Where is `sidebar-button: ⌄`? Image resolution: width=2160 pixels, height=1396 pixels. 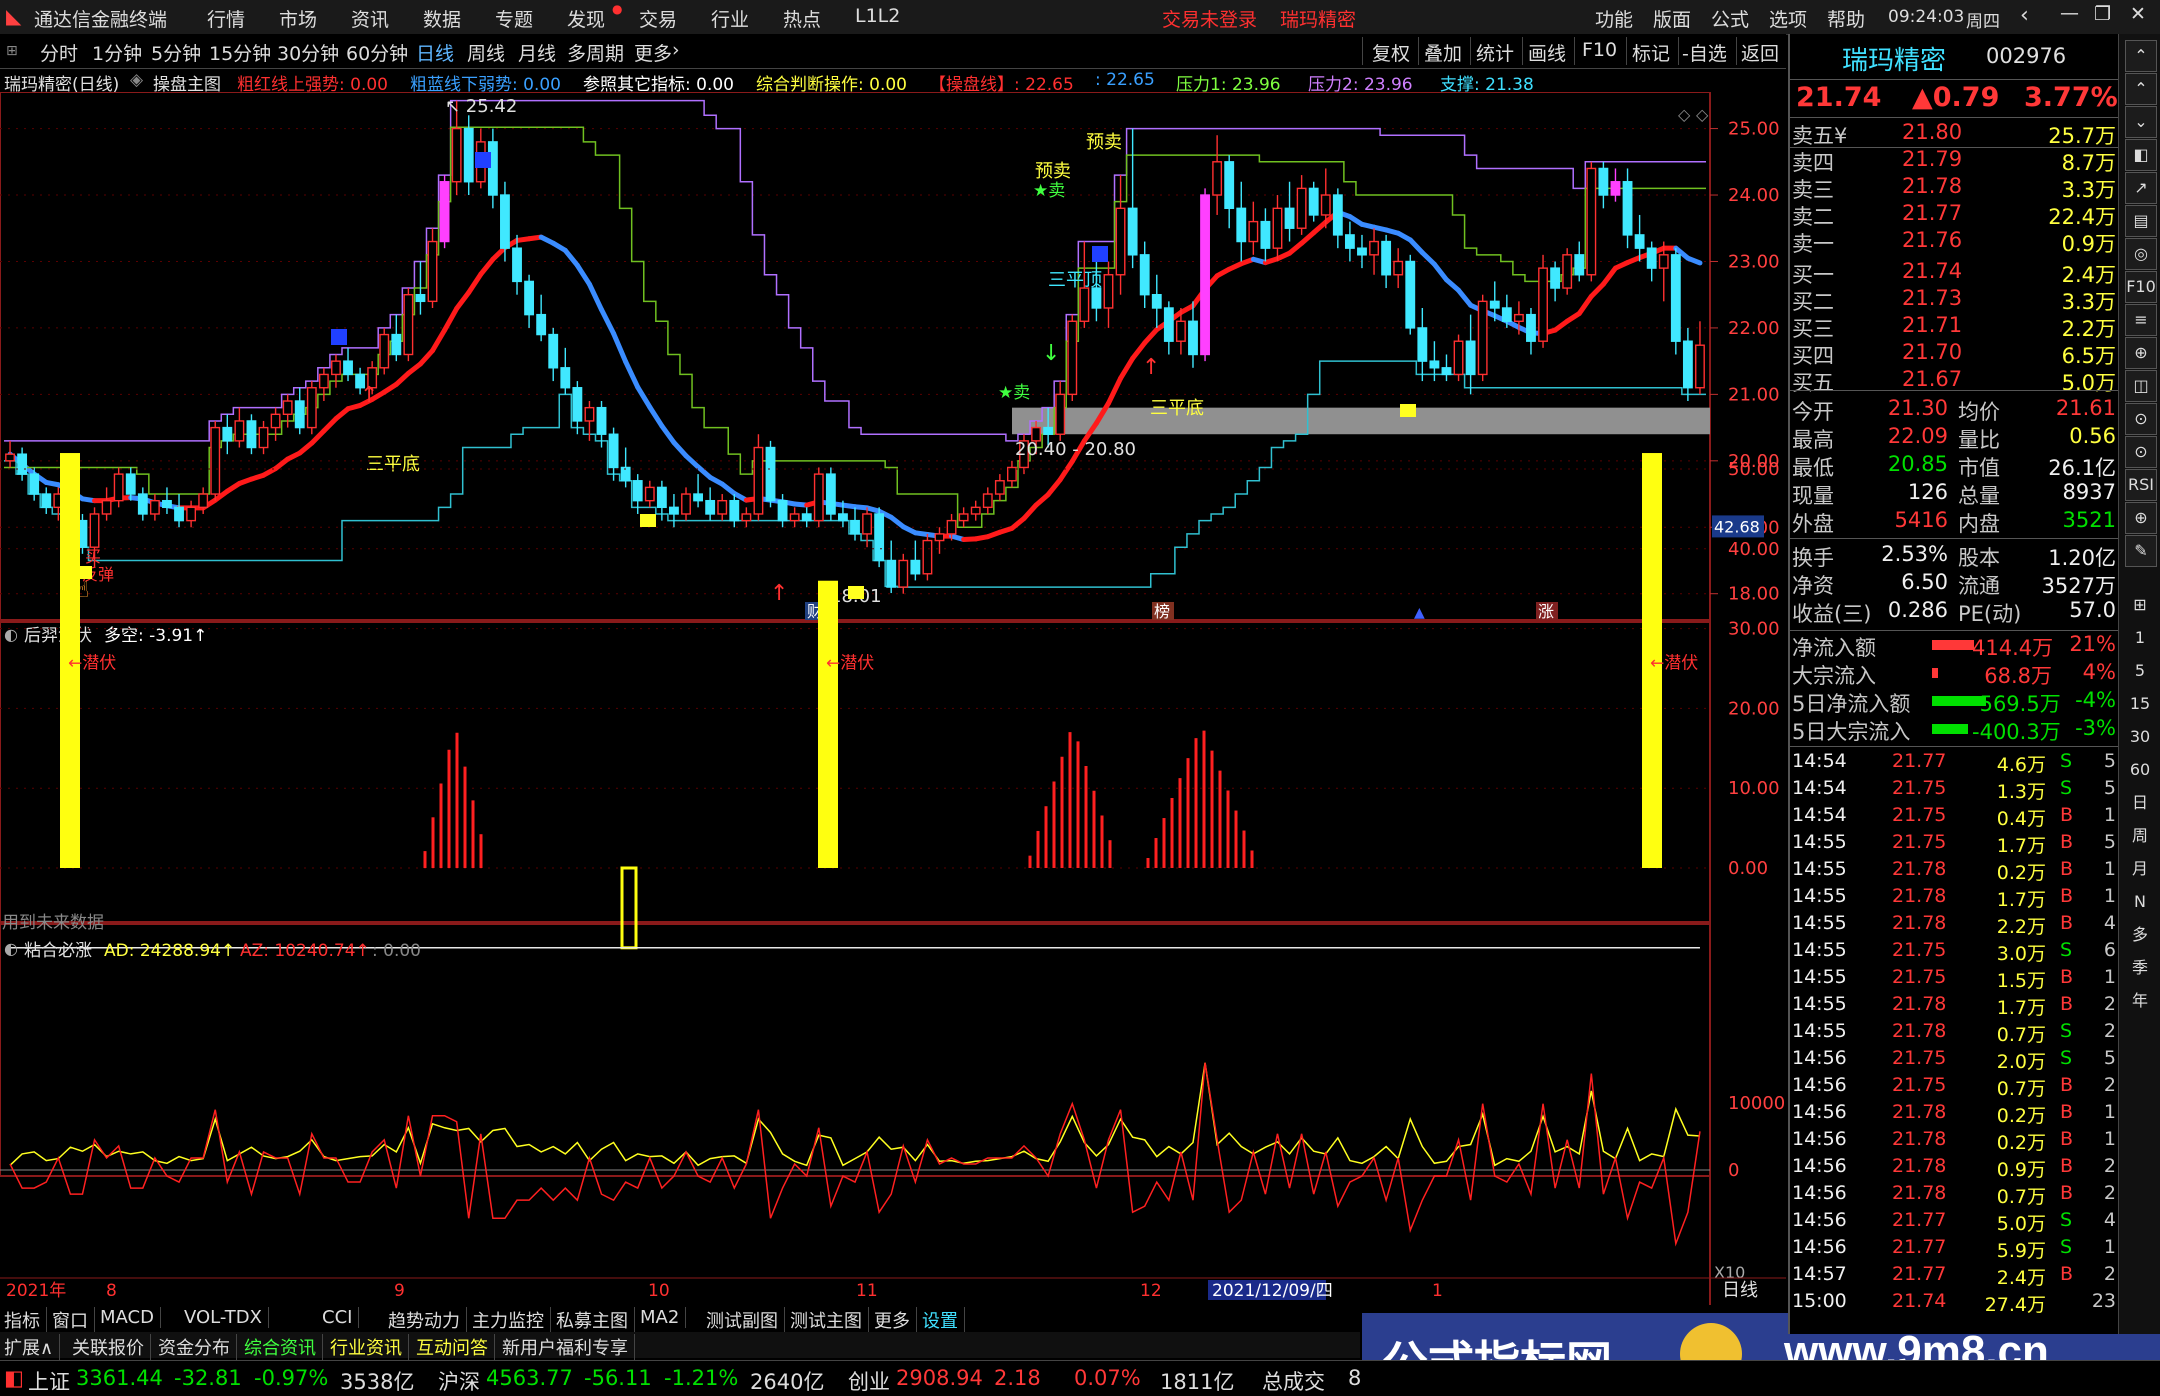 sidebar-button: ⌄ is located at coordinates (2141, 122).